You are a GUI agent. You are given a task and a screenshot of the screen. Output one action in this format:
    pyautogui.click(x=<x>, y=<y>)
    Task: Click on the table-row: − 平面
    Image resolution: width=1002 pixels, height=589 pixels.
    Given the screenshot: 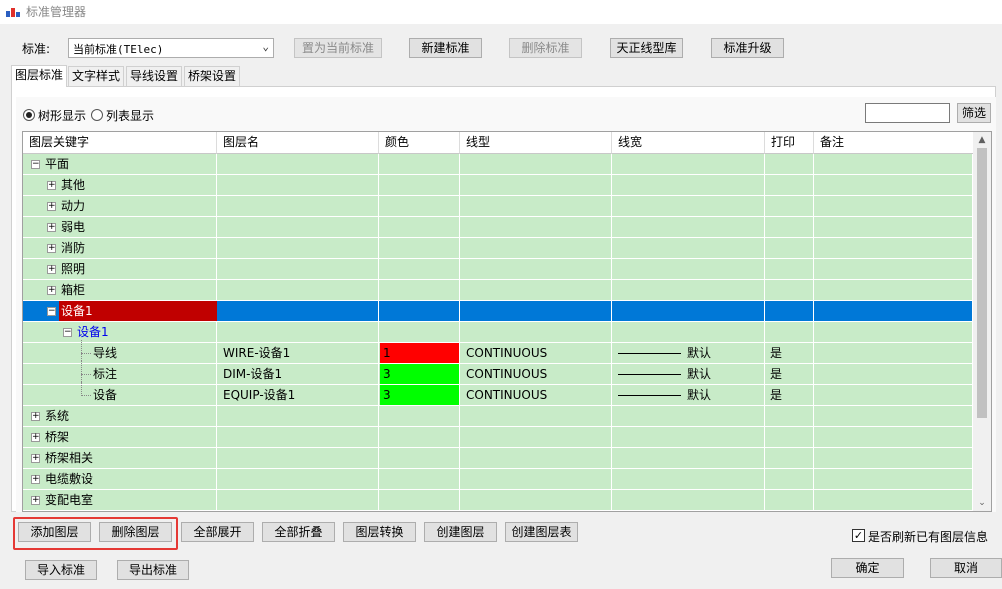 What is the action you would take?
    pyautogui.click(x=498, y=164)
    